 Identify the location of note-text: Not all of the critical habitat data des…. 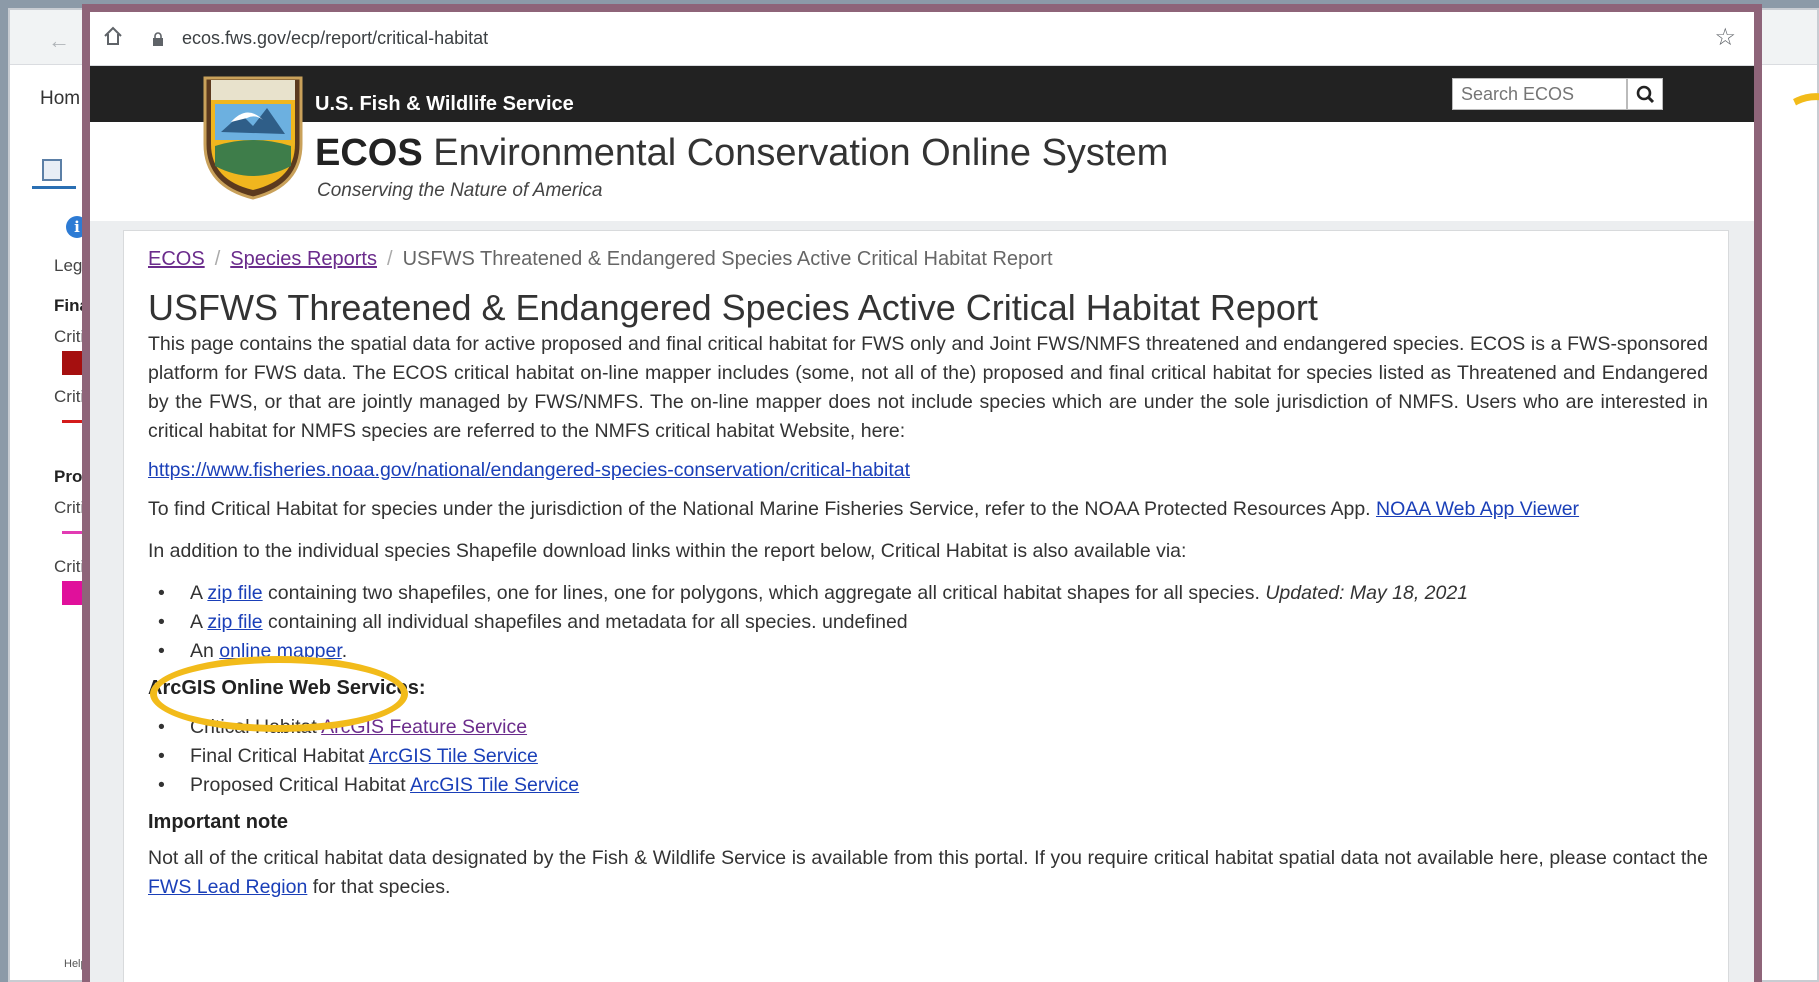
(928, 858).